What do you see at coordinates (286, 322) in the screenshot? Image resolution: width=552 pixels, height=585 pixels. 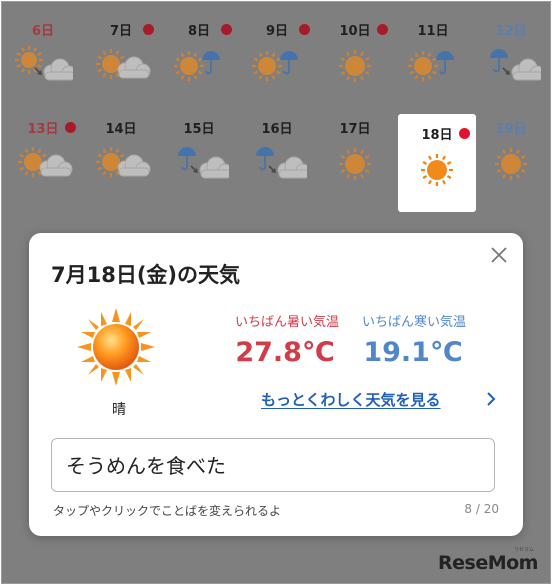 I see `high-temp-label: いちばん暑い気温` at bounding box center [286, 322].